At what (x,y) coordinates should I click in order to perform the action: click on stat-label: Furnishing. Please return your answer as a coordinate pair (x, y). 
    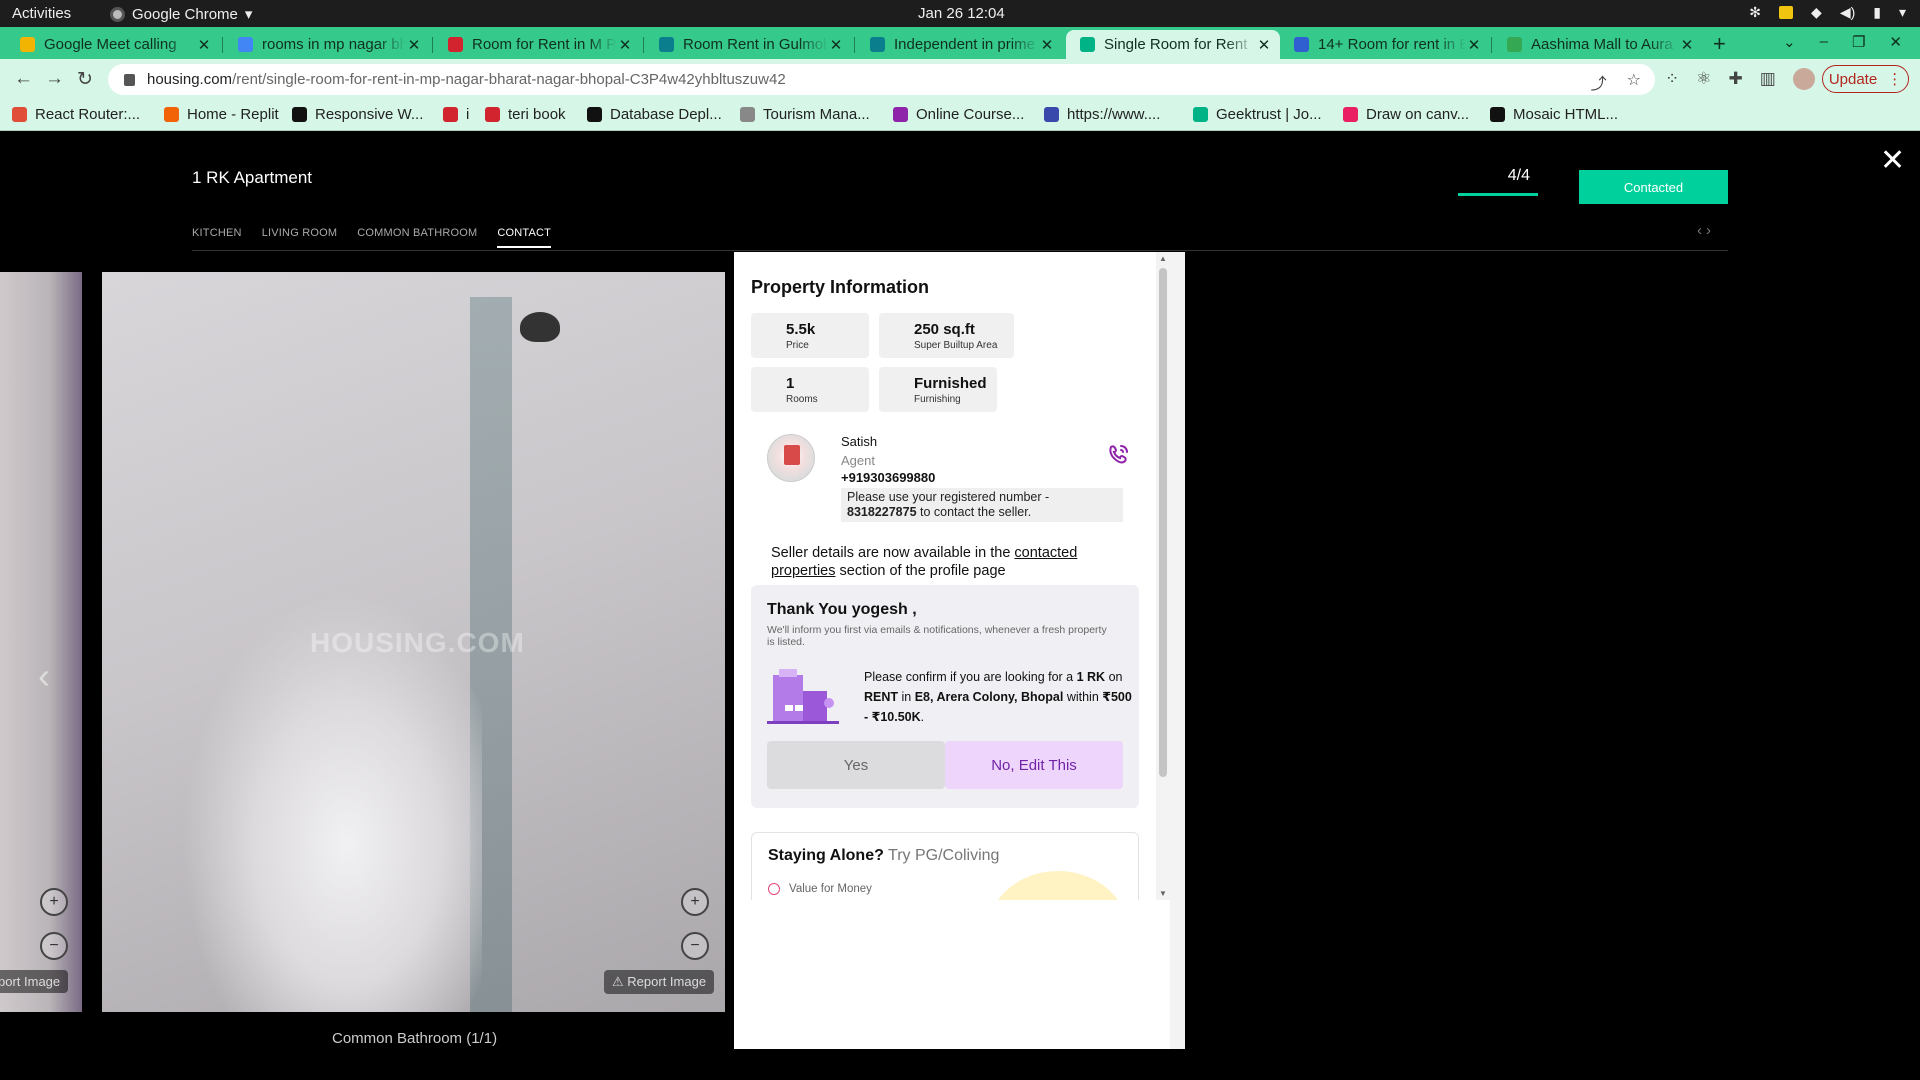
    Looking at the image, I should click on (937, 399).